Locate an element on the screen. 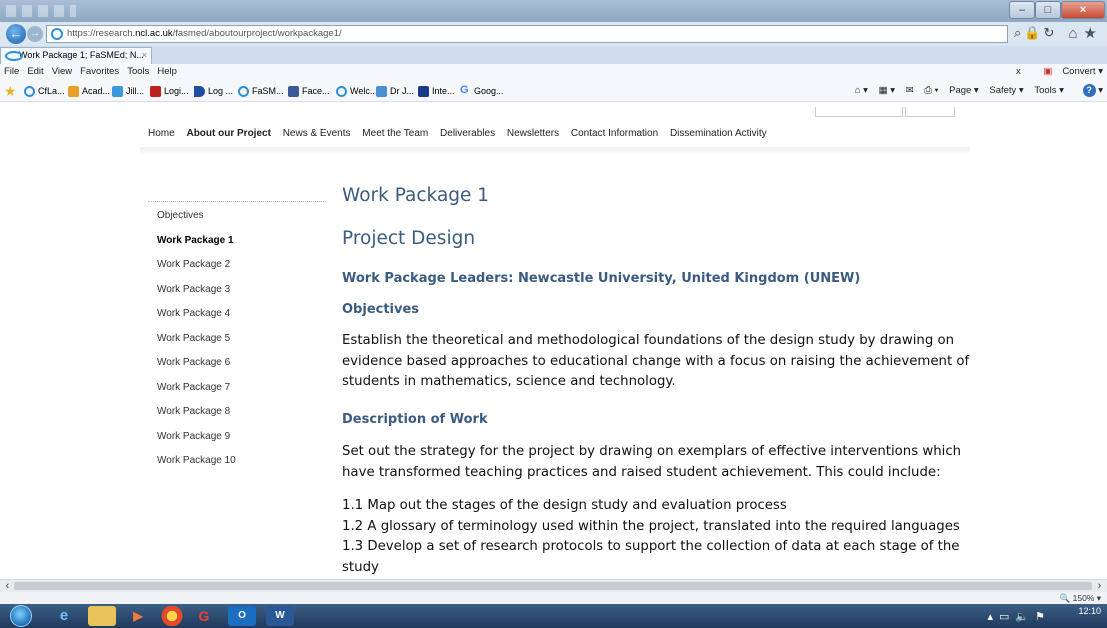 This screenshot has height=628, width=1107. nav-contact-information: Contact Information is located at coordinates (614, 133).